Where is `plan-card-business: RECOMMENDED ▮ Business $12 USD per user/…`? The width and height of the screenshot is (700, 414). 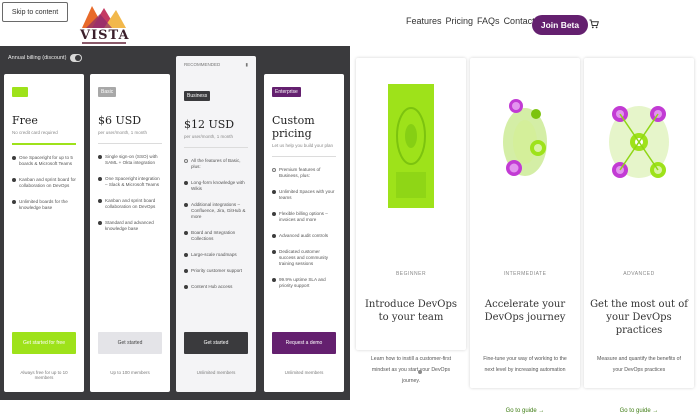 plan-card-business: RECOMMENDED ▮ Business $12 USD per user/… is located at coordinates (216, 224).